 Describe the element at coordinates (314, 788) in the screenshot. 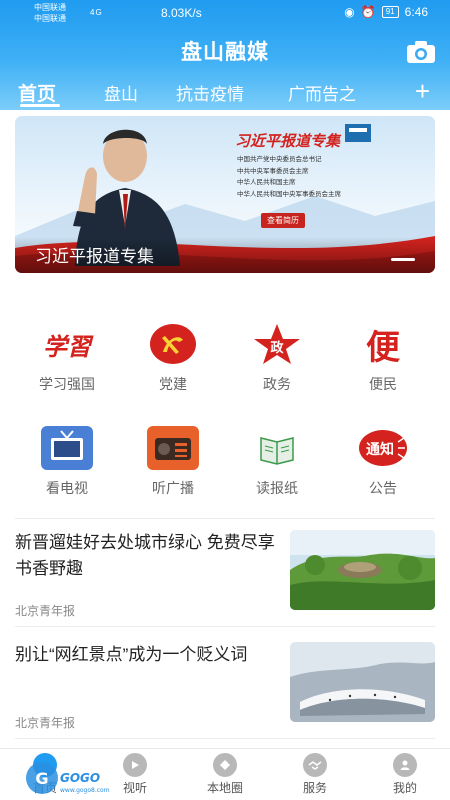

I see `nav-label: 服务` at that location.